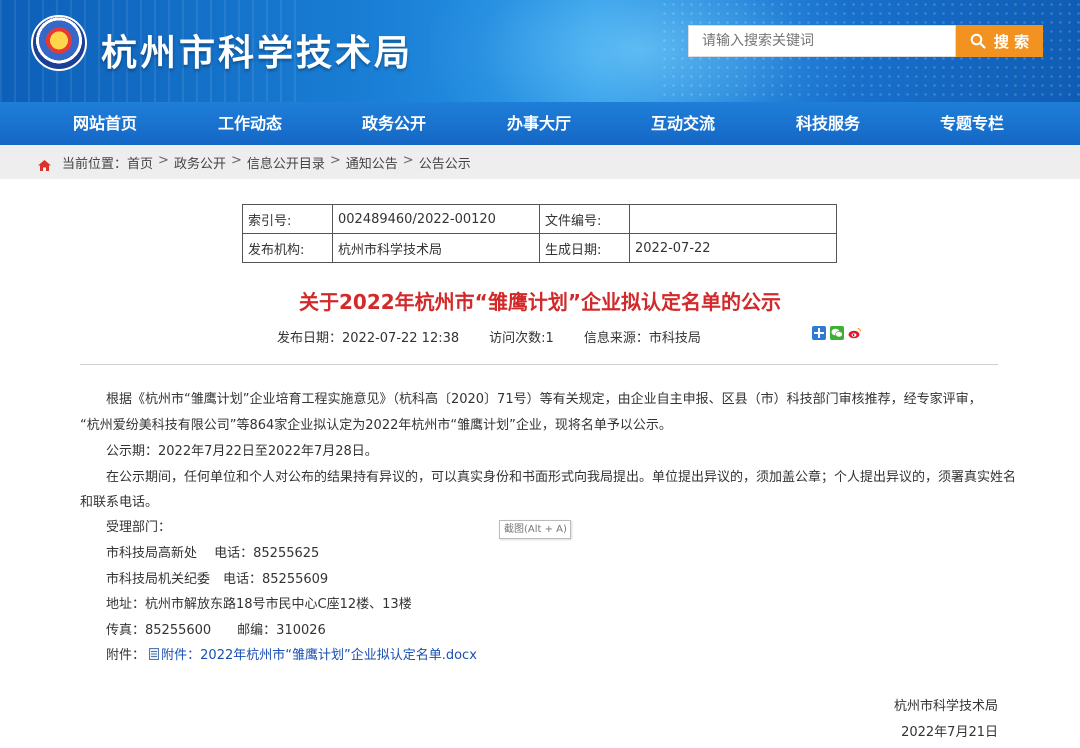 The height and width of the screenshot is (748, 1080). I want to click on table-row: 发布机构: 杭州市科学技术局 生成日期: 2022-07-22, so click(539, 248).